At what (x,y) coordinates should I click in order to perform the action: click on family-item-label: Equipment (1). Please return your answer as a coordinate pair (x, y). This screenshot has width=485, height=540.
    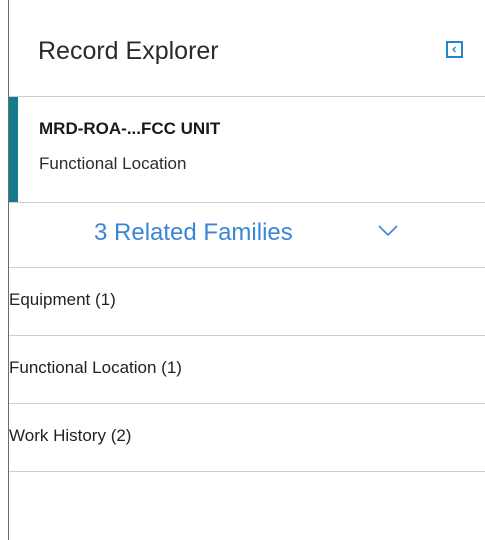
    Looking at the image, I should click on (62, 299).